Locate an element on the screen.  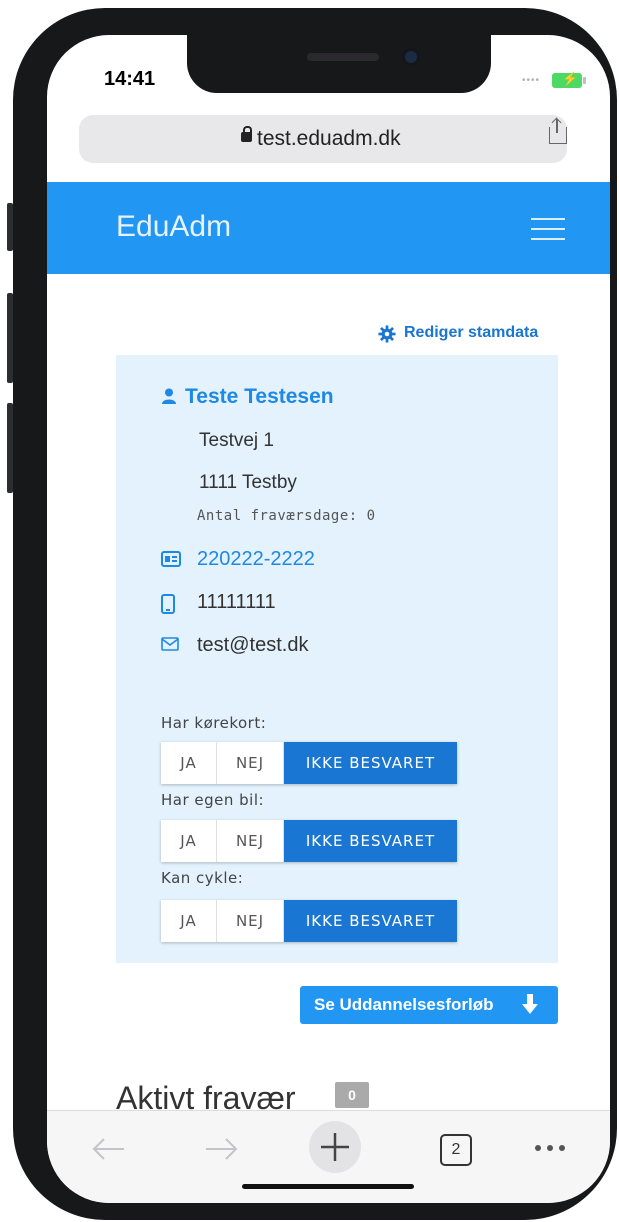
id-card-icon is located at coordinates (171, 559).